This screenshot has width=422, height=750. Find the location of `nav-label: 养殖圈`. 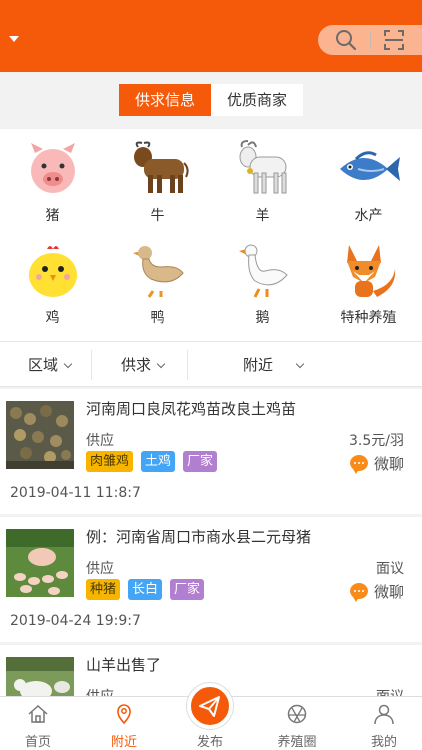

nav-label: 养殖圈 is located at coordinates (297, 742).